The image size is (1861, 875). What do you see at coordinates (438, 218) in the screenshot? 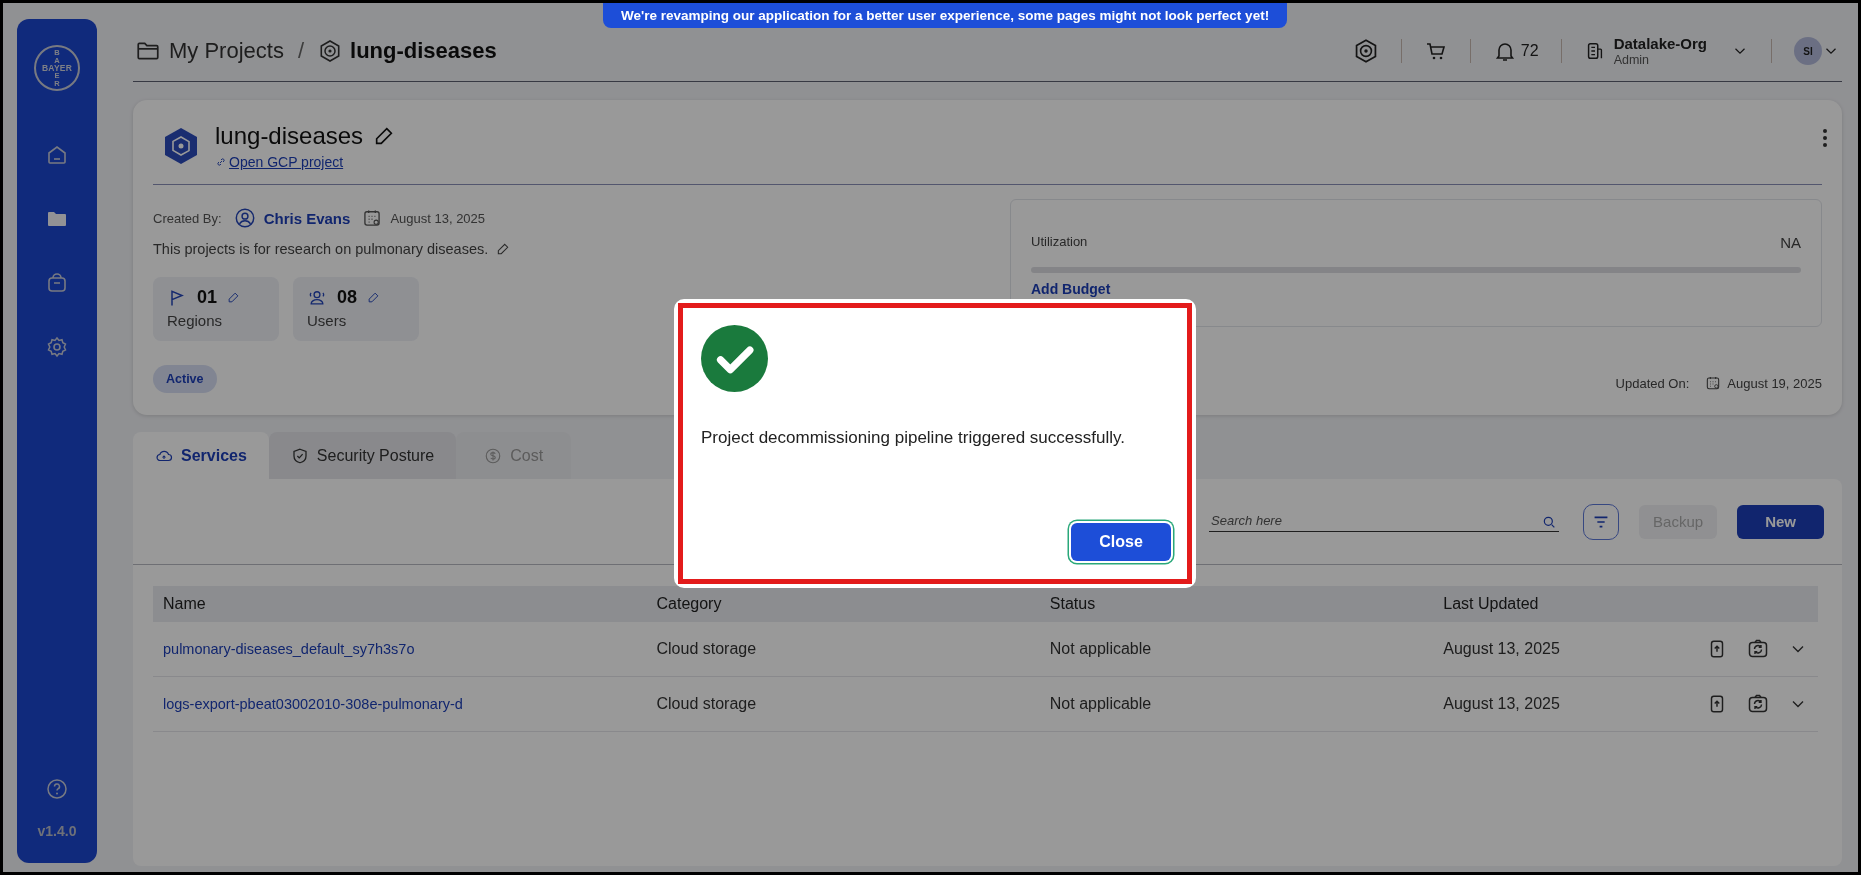
I see `created-date: August 13, 2025` at bounding box center [438, 218].